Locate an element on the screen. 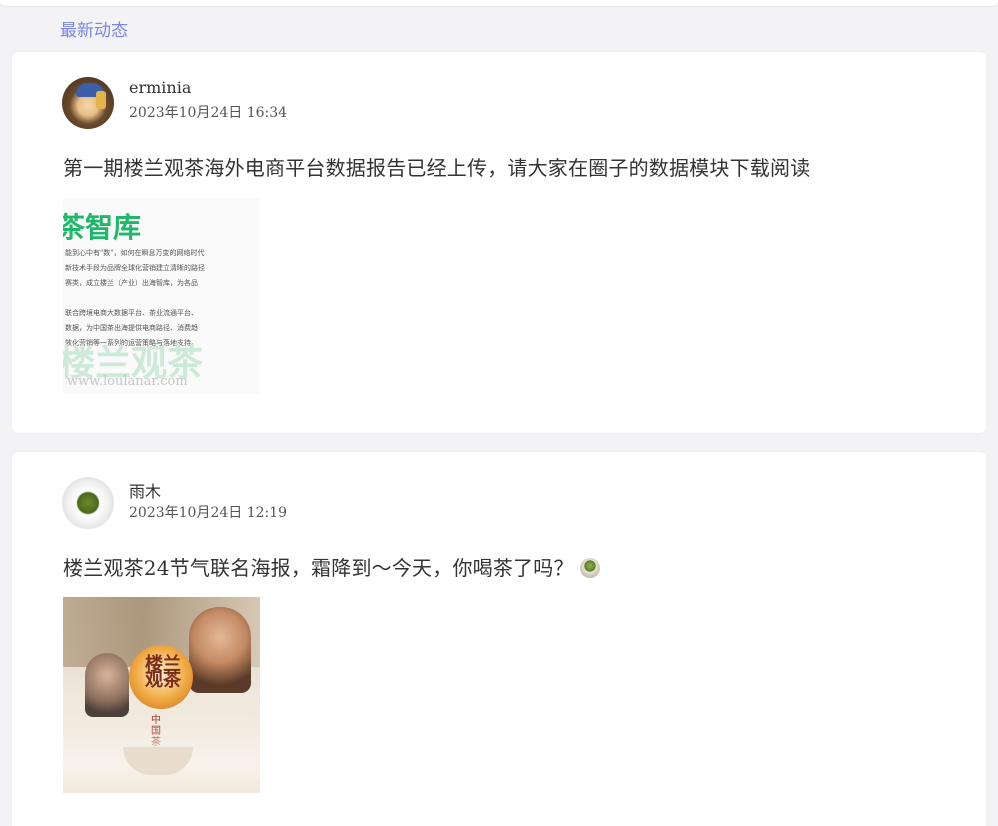 This screenshot has height=826, width=998. post-timestamp: 2023年10月24日 16:34 is located at coordinates (208, 113).